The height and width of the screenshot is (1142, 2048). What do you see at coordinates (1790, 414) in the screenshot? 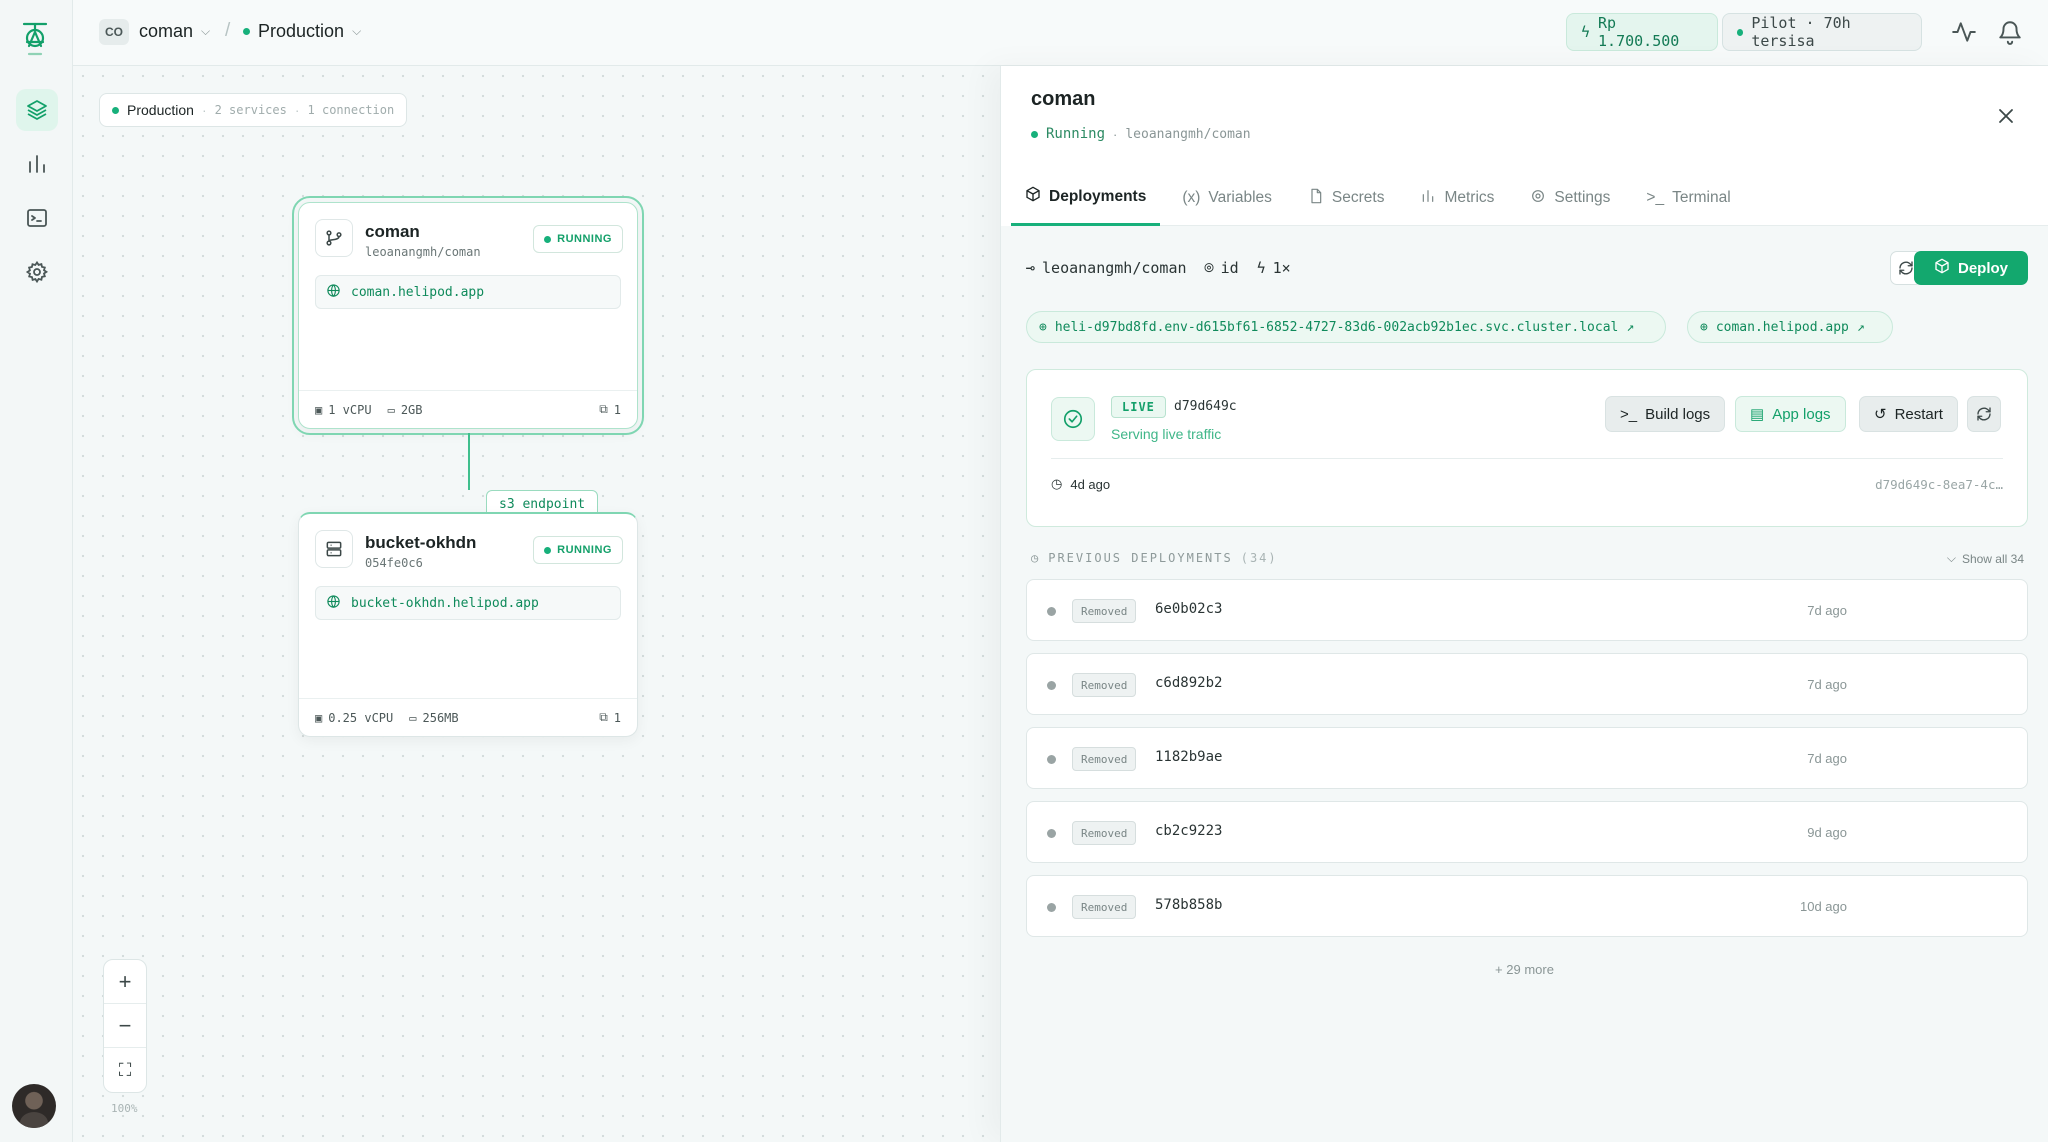
I see `app-logs-button: ▤ App logs` at bounding box center [1790, 414].